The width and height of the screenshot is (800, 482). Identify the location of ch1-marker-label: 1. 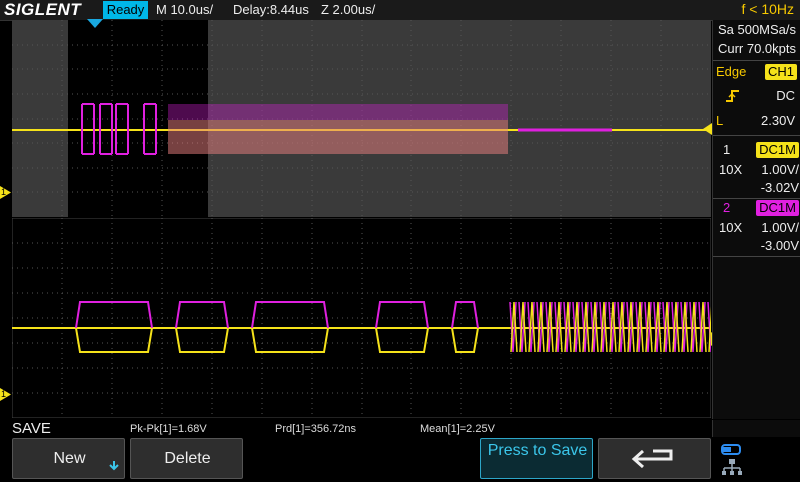
(4, 192).